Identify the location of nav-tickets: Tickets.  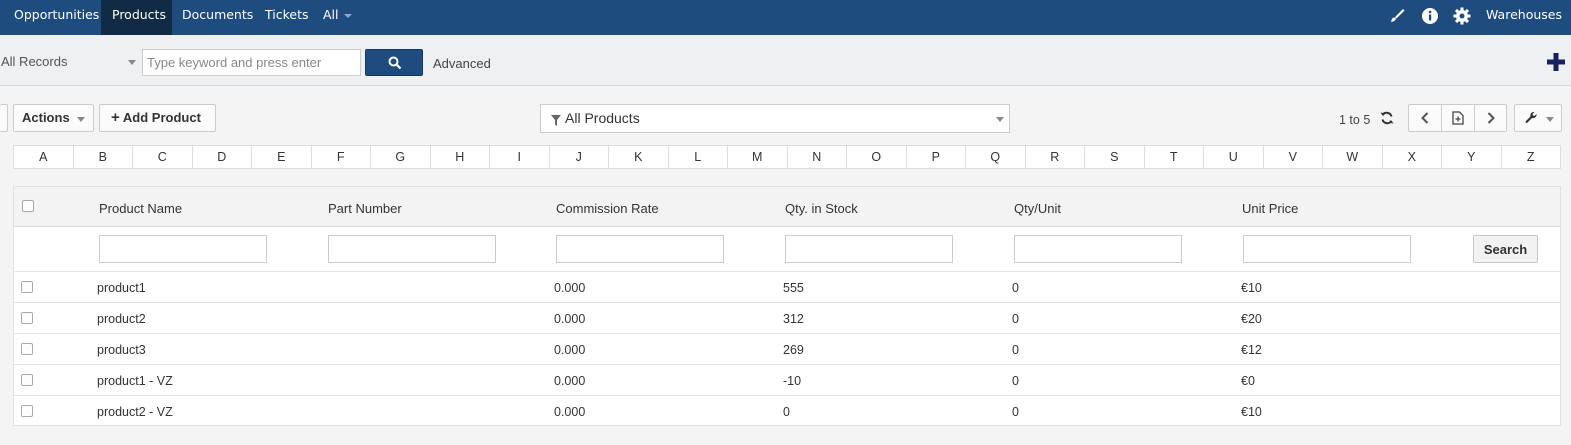
(287, 17).